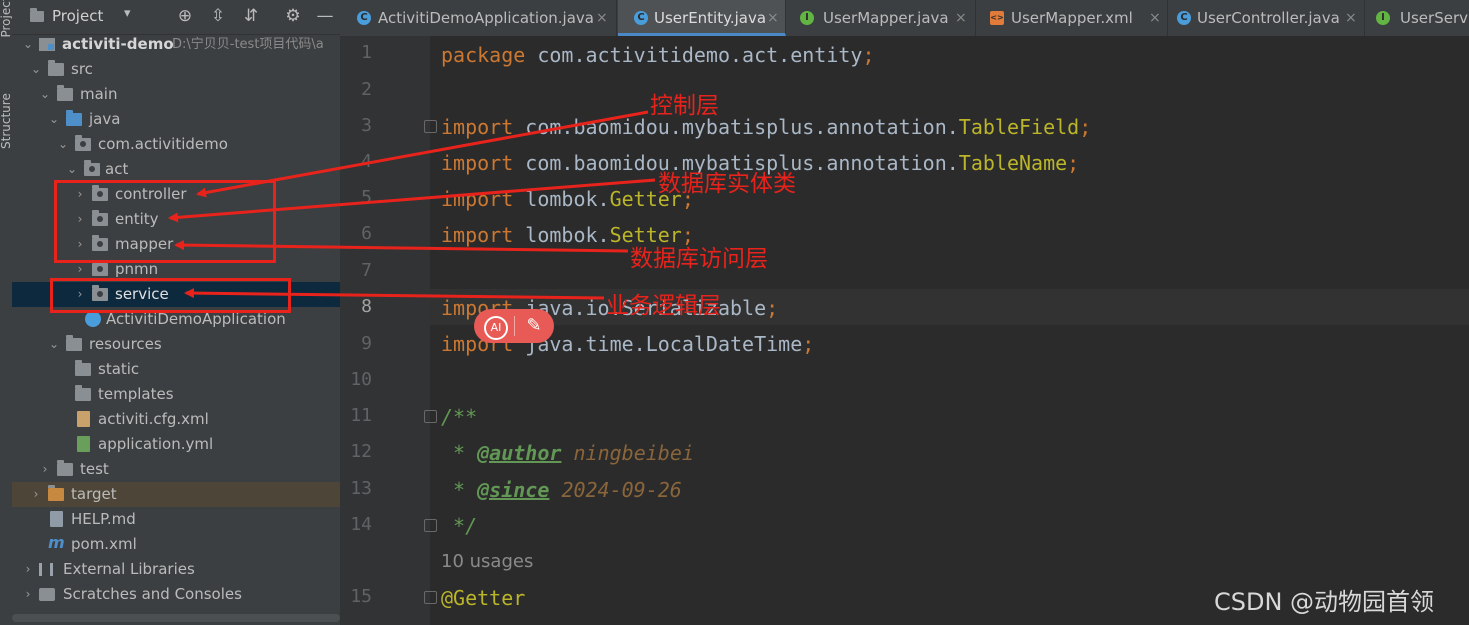  I want to click on arrow-service, so click(394, 294).